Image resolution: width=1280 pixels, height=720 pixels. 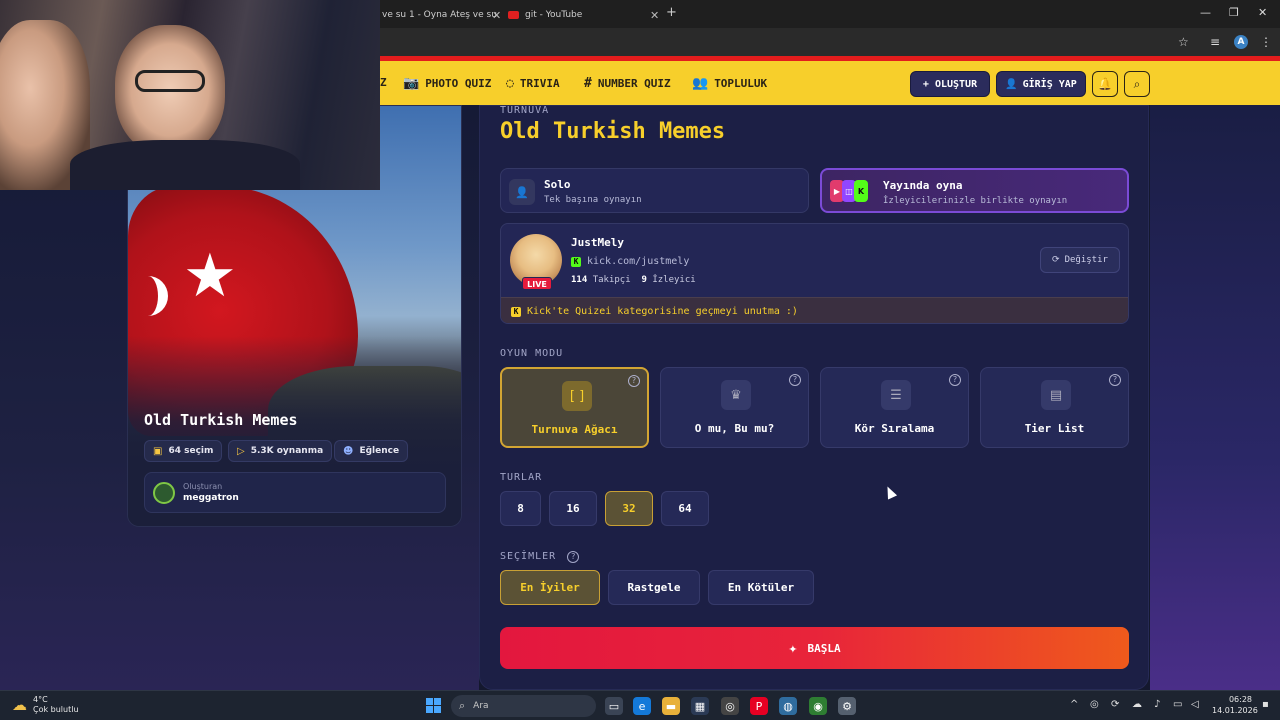 I want to click on taskbar-search: ⌕ Ara, so click(x=523, y=706).